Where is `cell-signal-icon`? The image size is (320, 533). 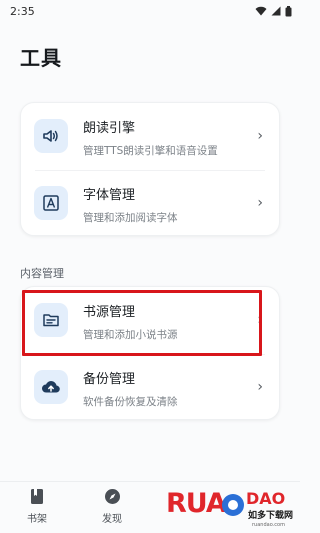 cell-signal-icon is located at coordinates (276, 11).